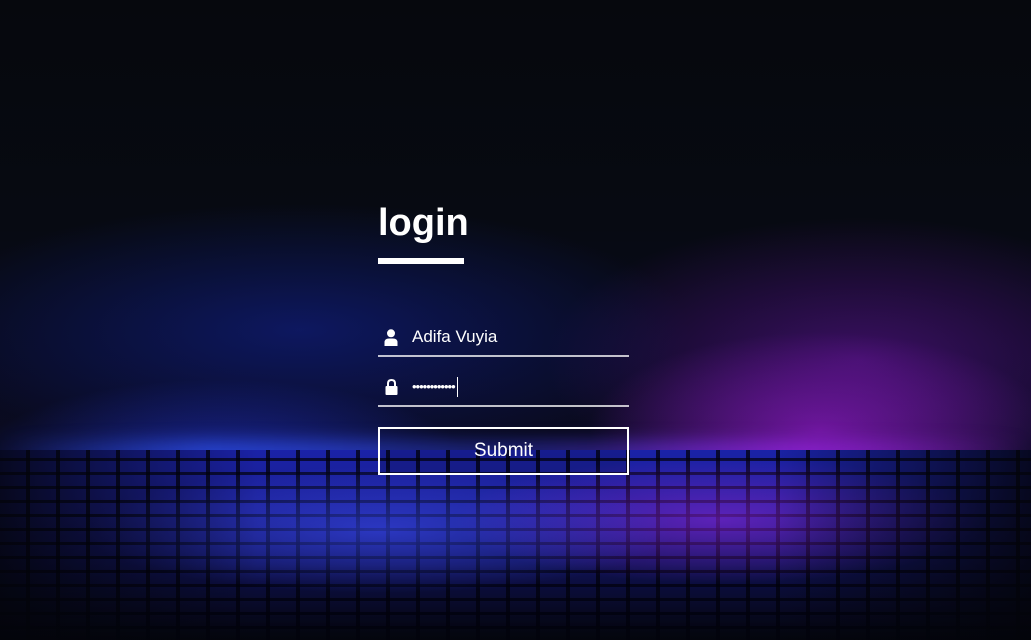 Image resolution: width=1031 pixels, height=640 pixels. Describe the element at coordinates (503, 451) in the screenshot. I see `submit-button: Submit` at that location.